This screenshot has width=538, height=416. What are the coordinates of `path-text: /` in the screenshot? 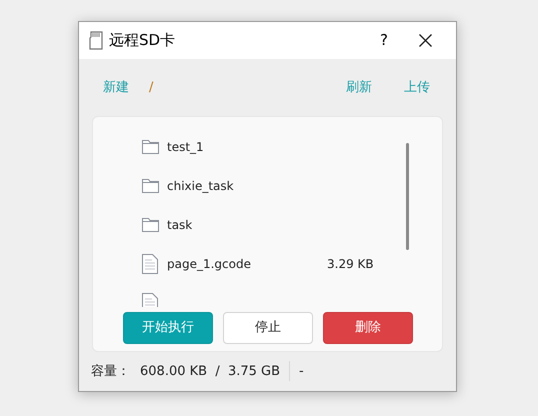 It's located at (151, 87).